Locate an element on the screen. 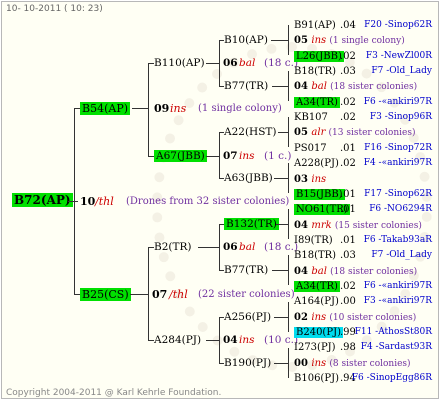 This screenshot has width=440, height=401. gen4-node: L26(JBB) is located at coordinates (319, 56).